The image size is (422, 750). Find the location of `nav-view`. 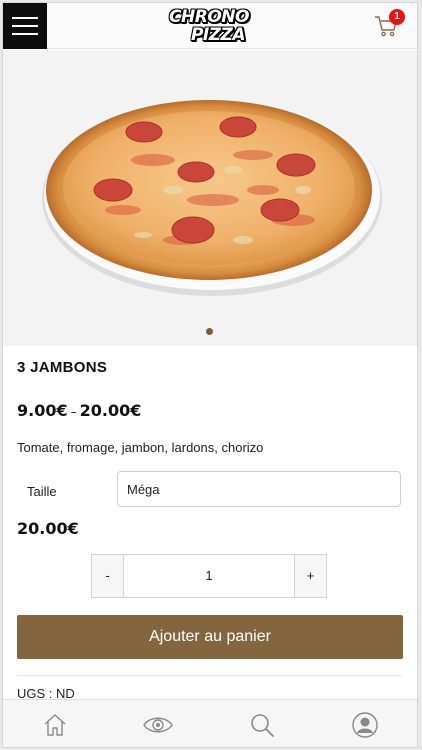

nav-view is located at coordinates (158, 725).